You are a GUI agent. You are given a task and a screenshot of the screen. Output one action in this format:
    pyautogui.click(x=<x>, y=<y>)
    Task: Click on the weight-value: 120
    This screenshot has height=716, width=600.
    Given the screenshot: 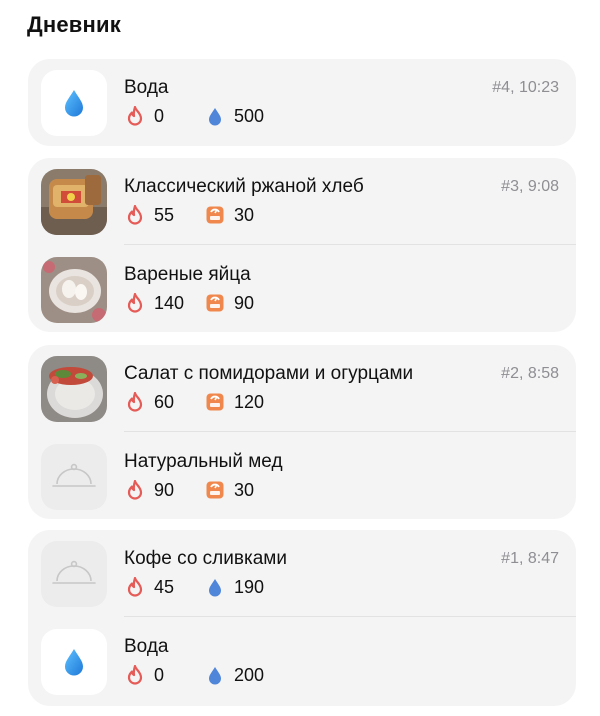 What is the action you would take?
    pyautogui.click(x=249, y=401)
    